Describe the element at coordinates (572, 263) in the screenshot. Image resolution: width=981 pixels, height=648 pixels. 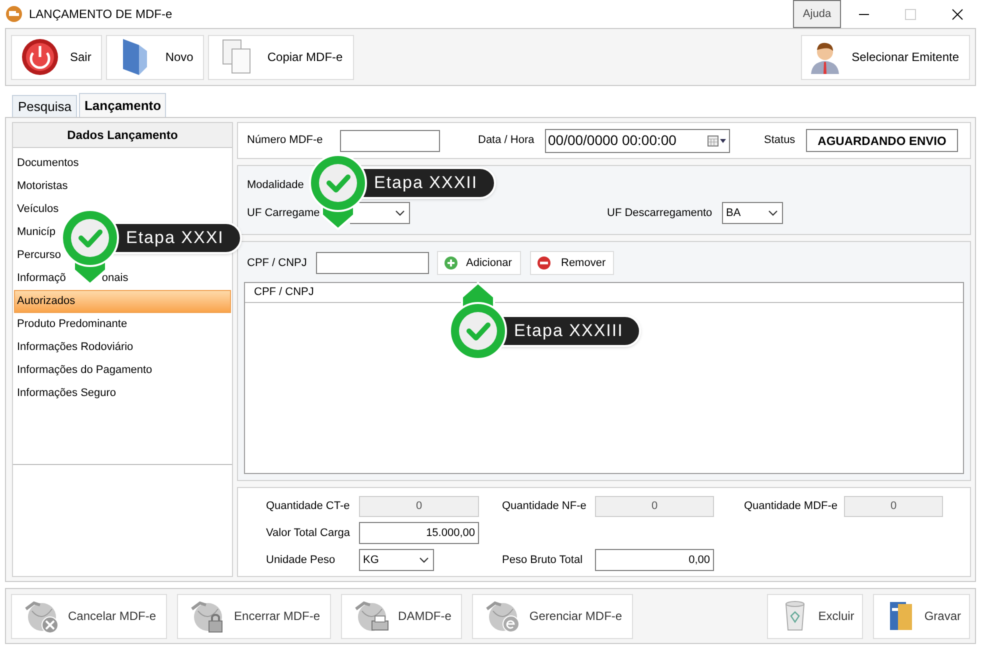
I see `remove-button: Remover` at that location.